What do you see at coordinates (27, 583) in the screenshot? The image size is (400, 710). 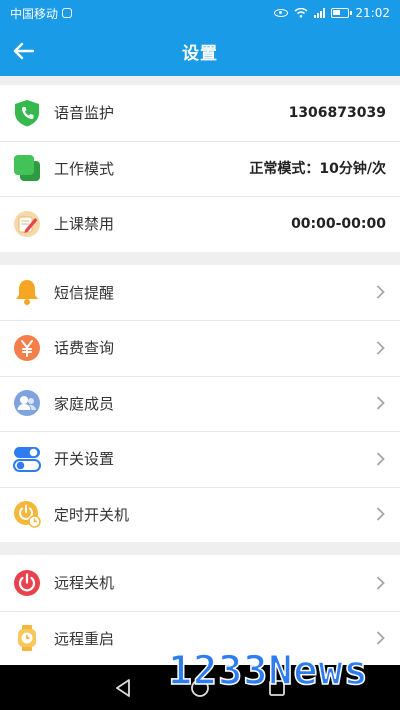 I see `power-icon` at bounding box center [27, 583].